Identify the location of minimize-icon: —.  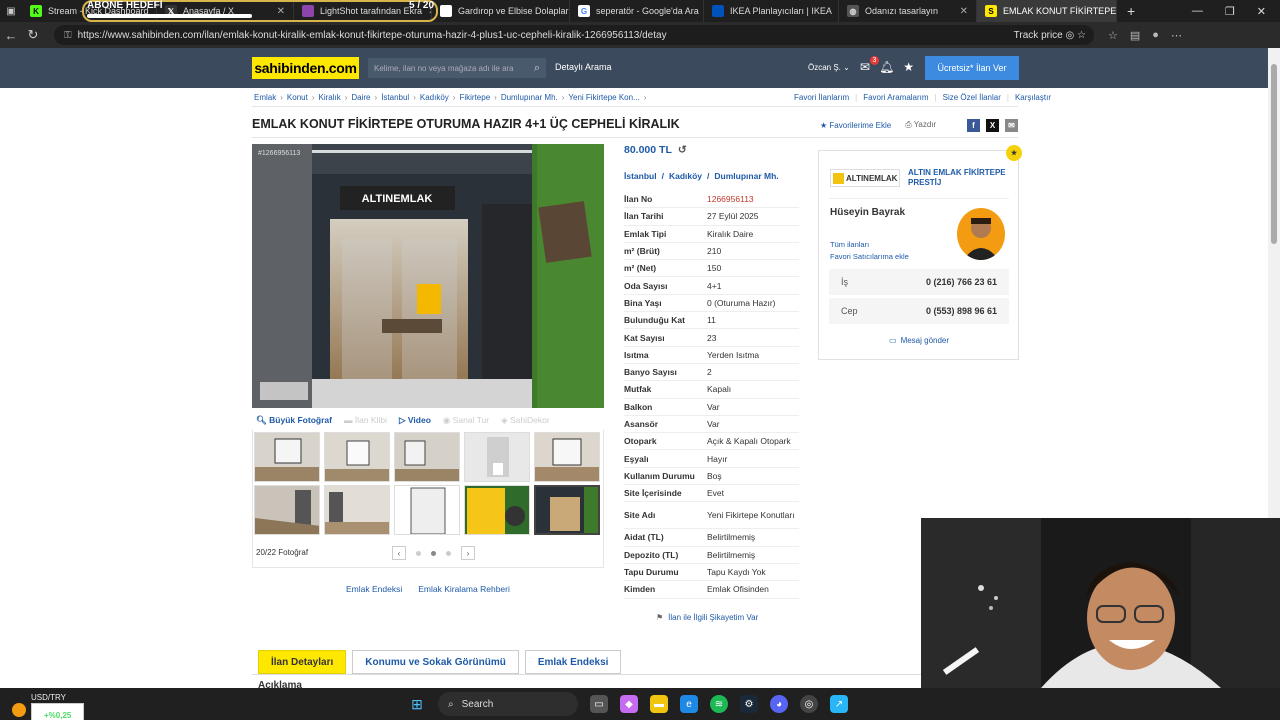
(1197, 11).